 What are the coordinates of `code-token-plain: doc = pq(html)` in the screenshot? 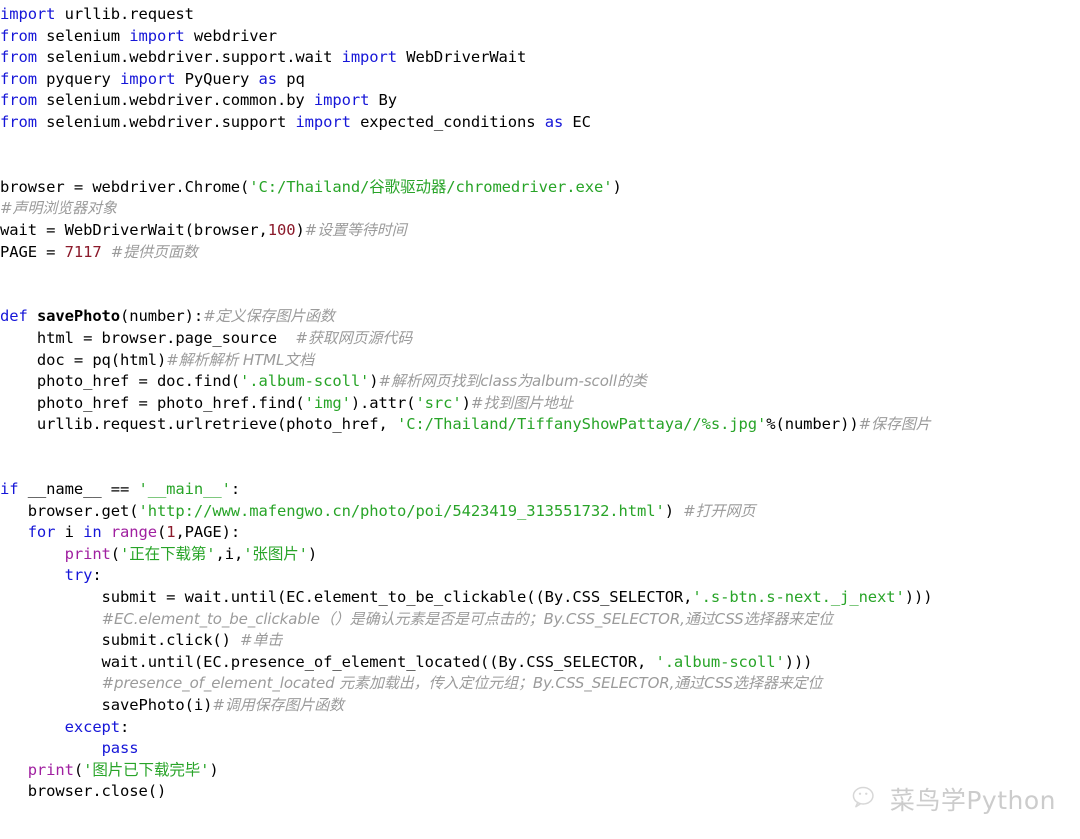 It's located at (83, 359).